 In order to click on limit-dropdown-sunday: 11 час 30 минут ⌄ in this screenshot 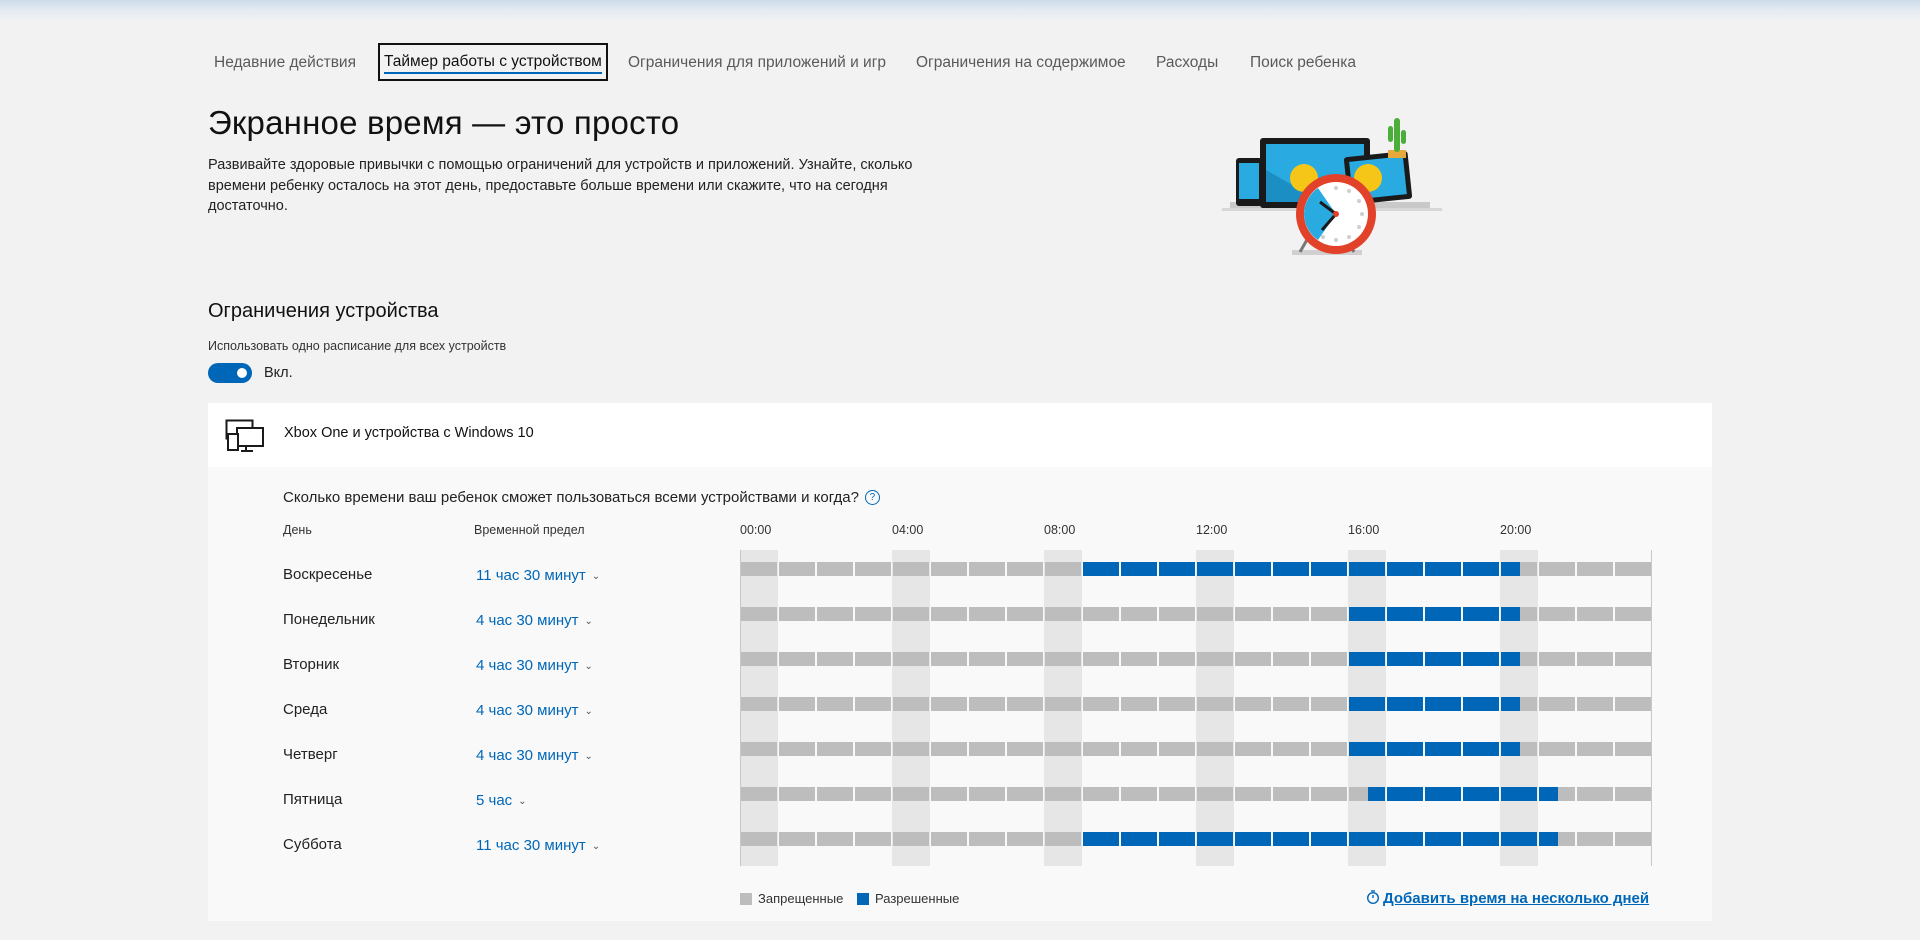, I will do `click(538, 575)`.